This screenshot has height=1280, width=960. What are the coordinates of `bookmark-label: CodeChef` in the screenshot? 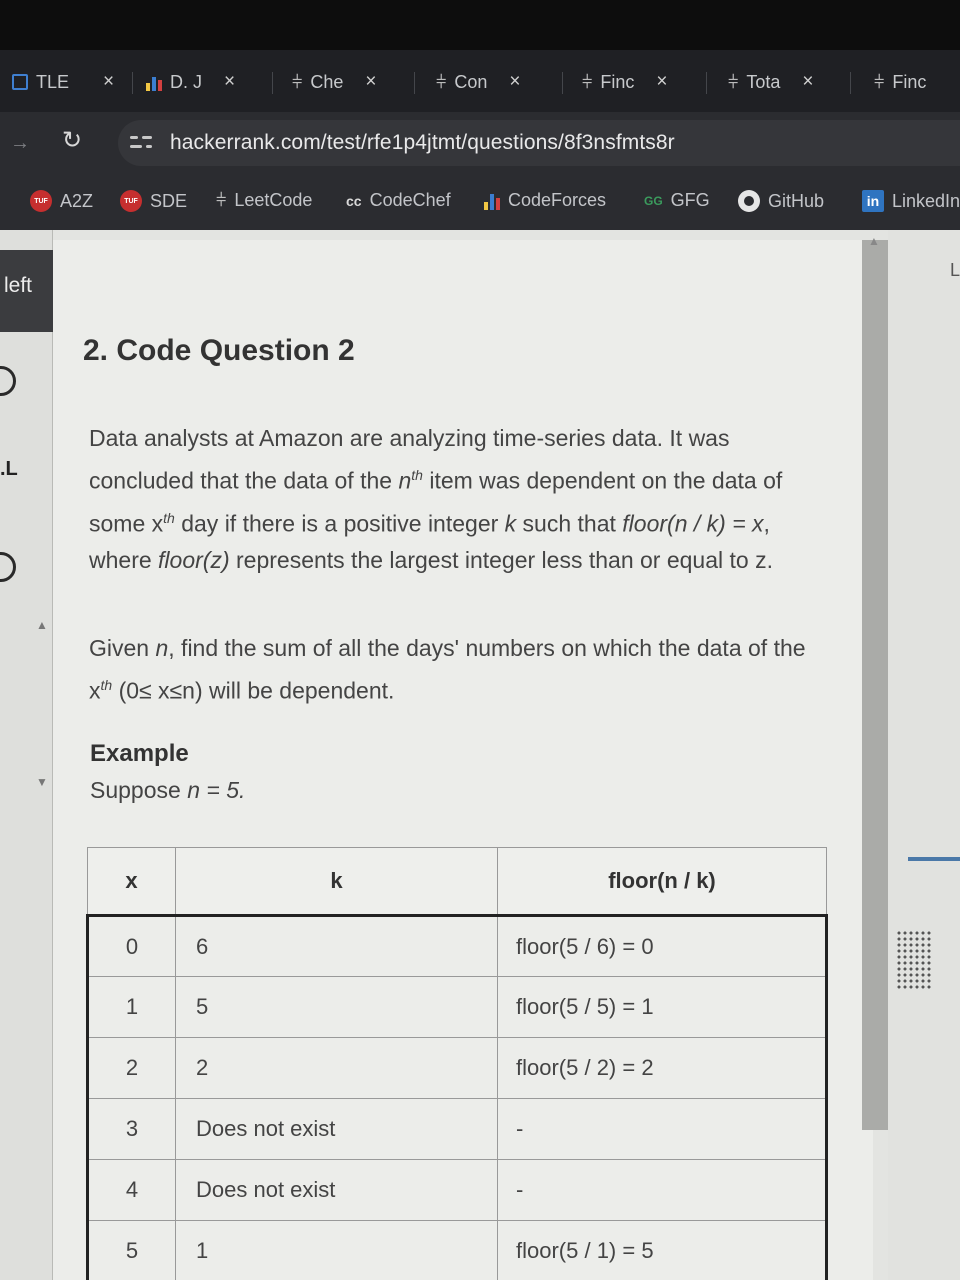 It's located at (410, 200).